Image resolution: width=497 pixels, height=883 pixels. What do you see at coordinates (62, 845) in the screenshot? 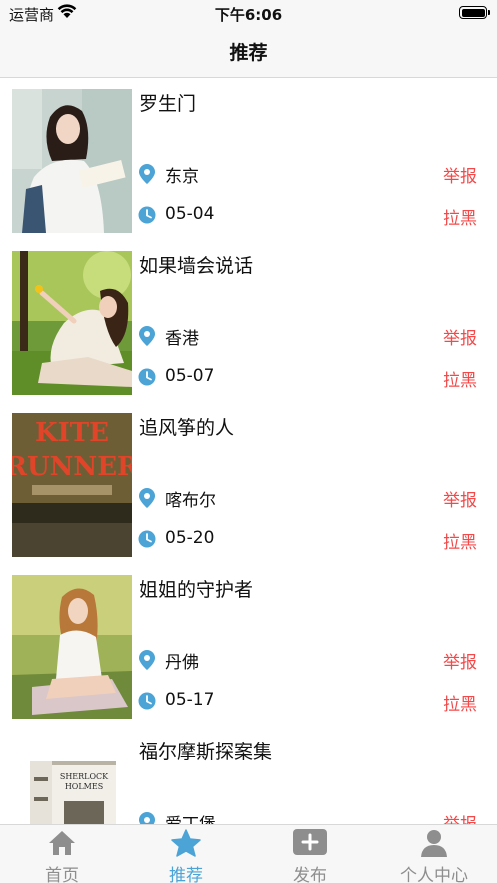
I see `home-icon` at bounding box center [62, 845].